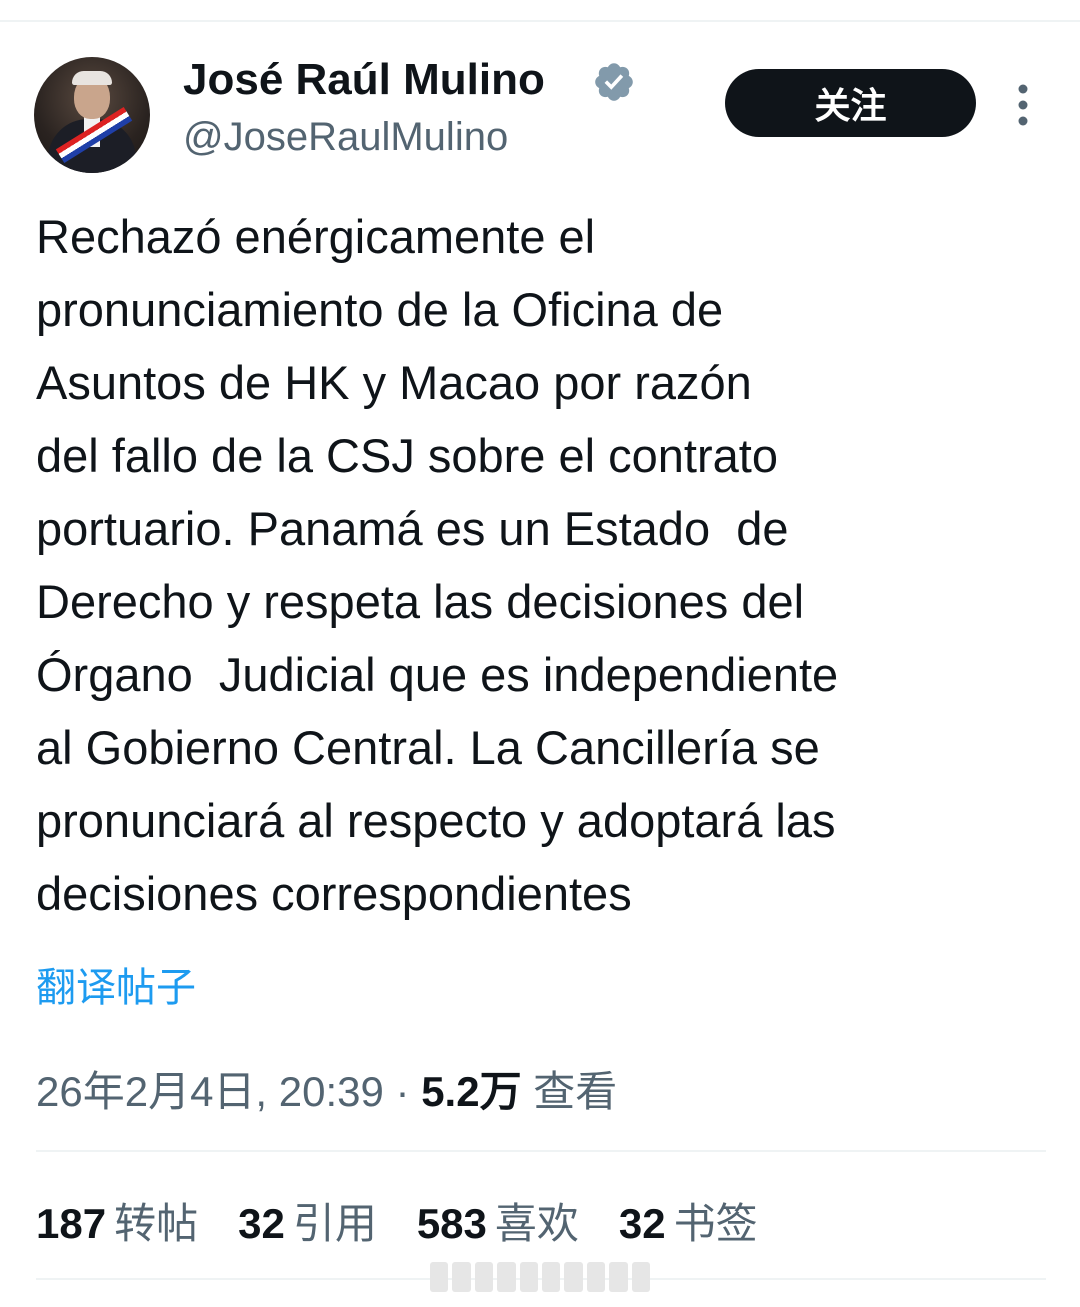  What do you see at coordinates (364, 80) in the screenshot?
I see `author-name: José Raúl Mulino` at bounding box center [364, 80].